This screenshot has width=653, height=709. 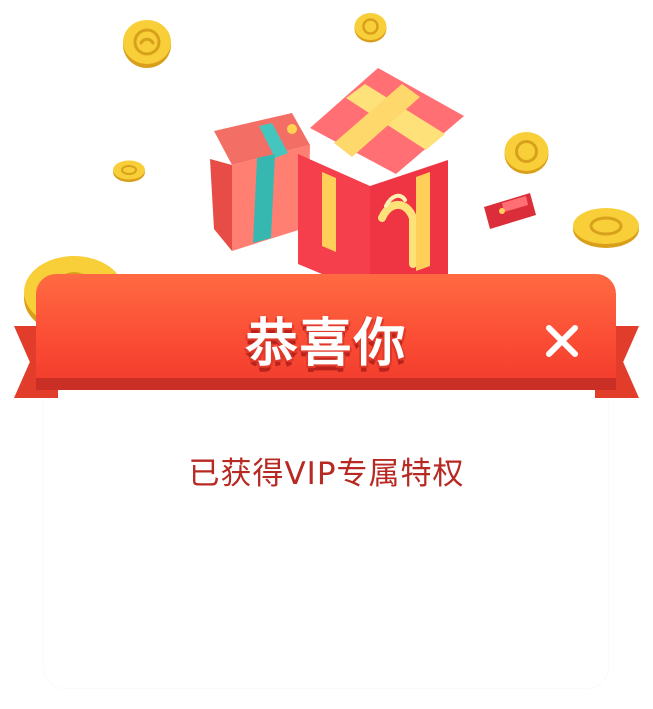 I want to click on ribbon-underline, so click(x=326, y=384).